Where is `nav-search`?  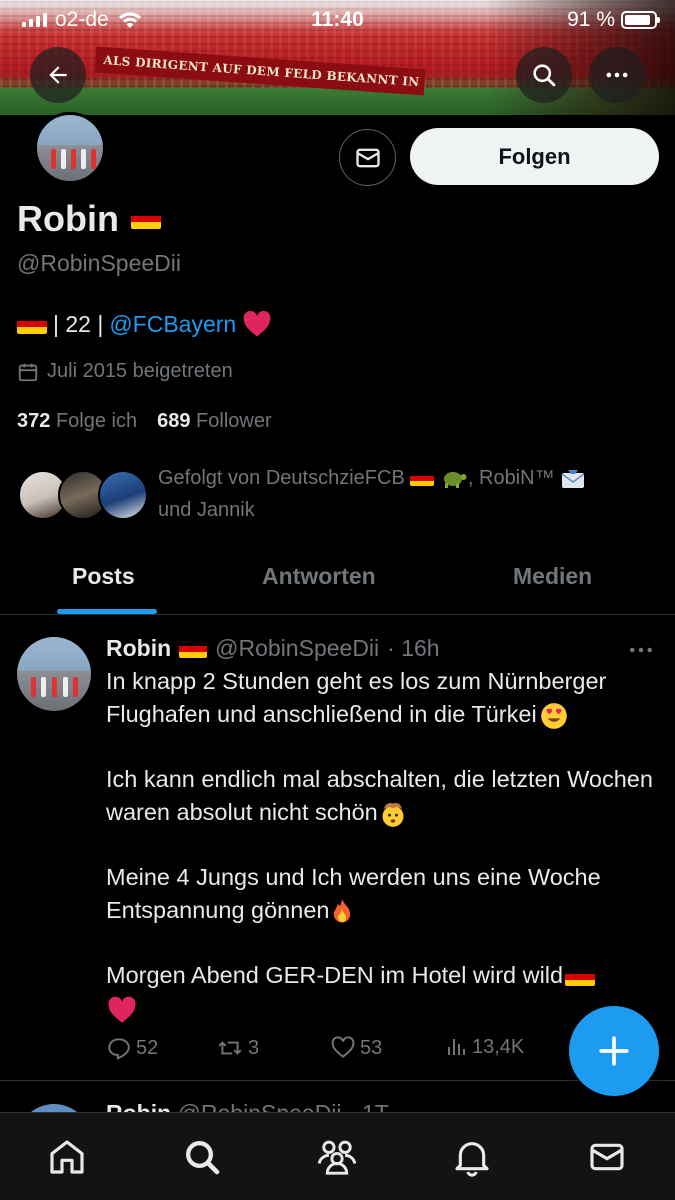 nav-search is located at coordinates (202, 1157).